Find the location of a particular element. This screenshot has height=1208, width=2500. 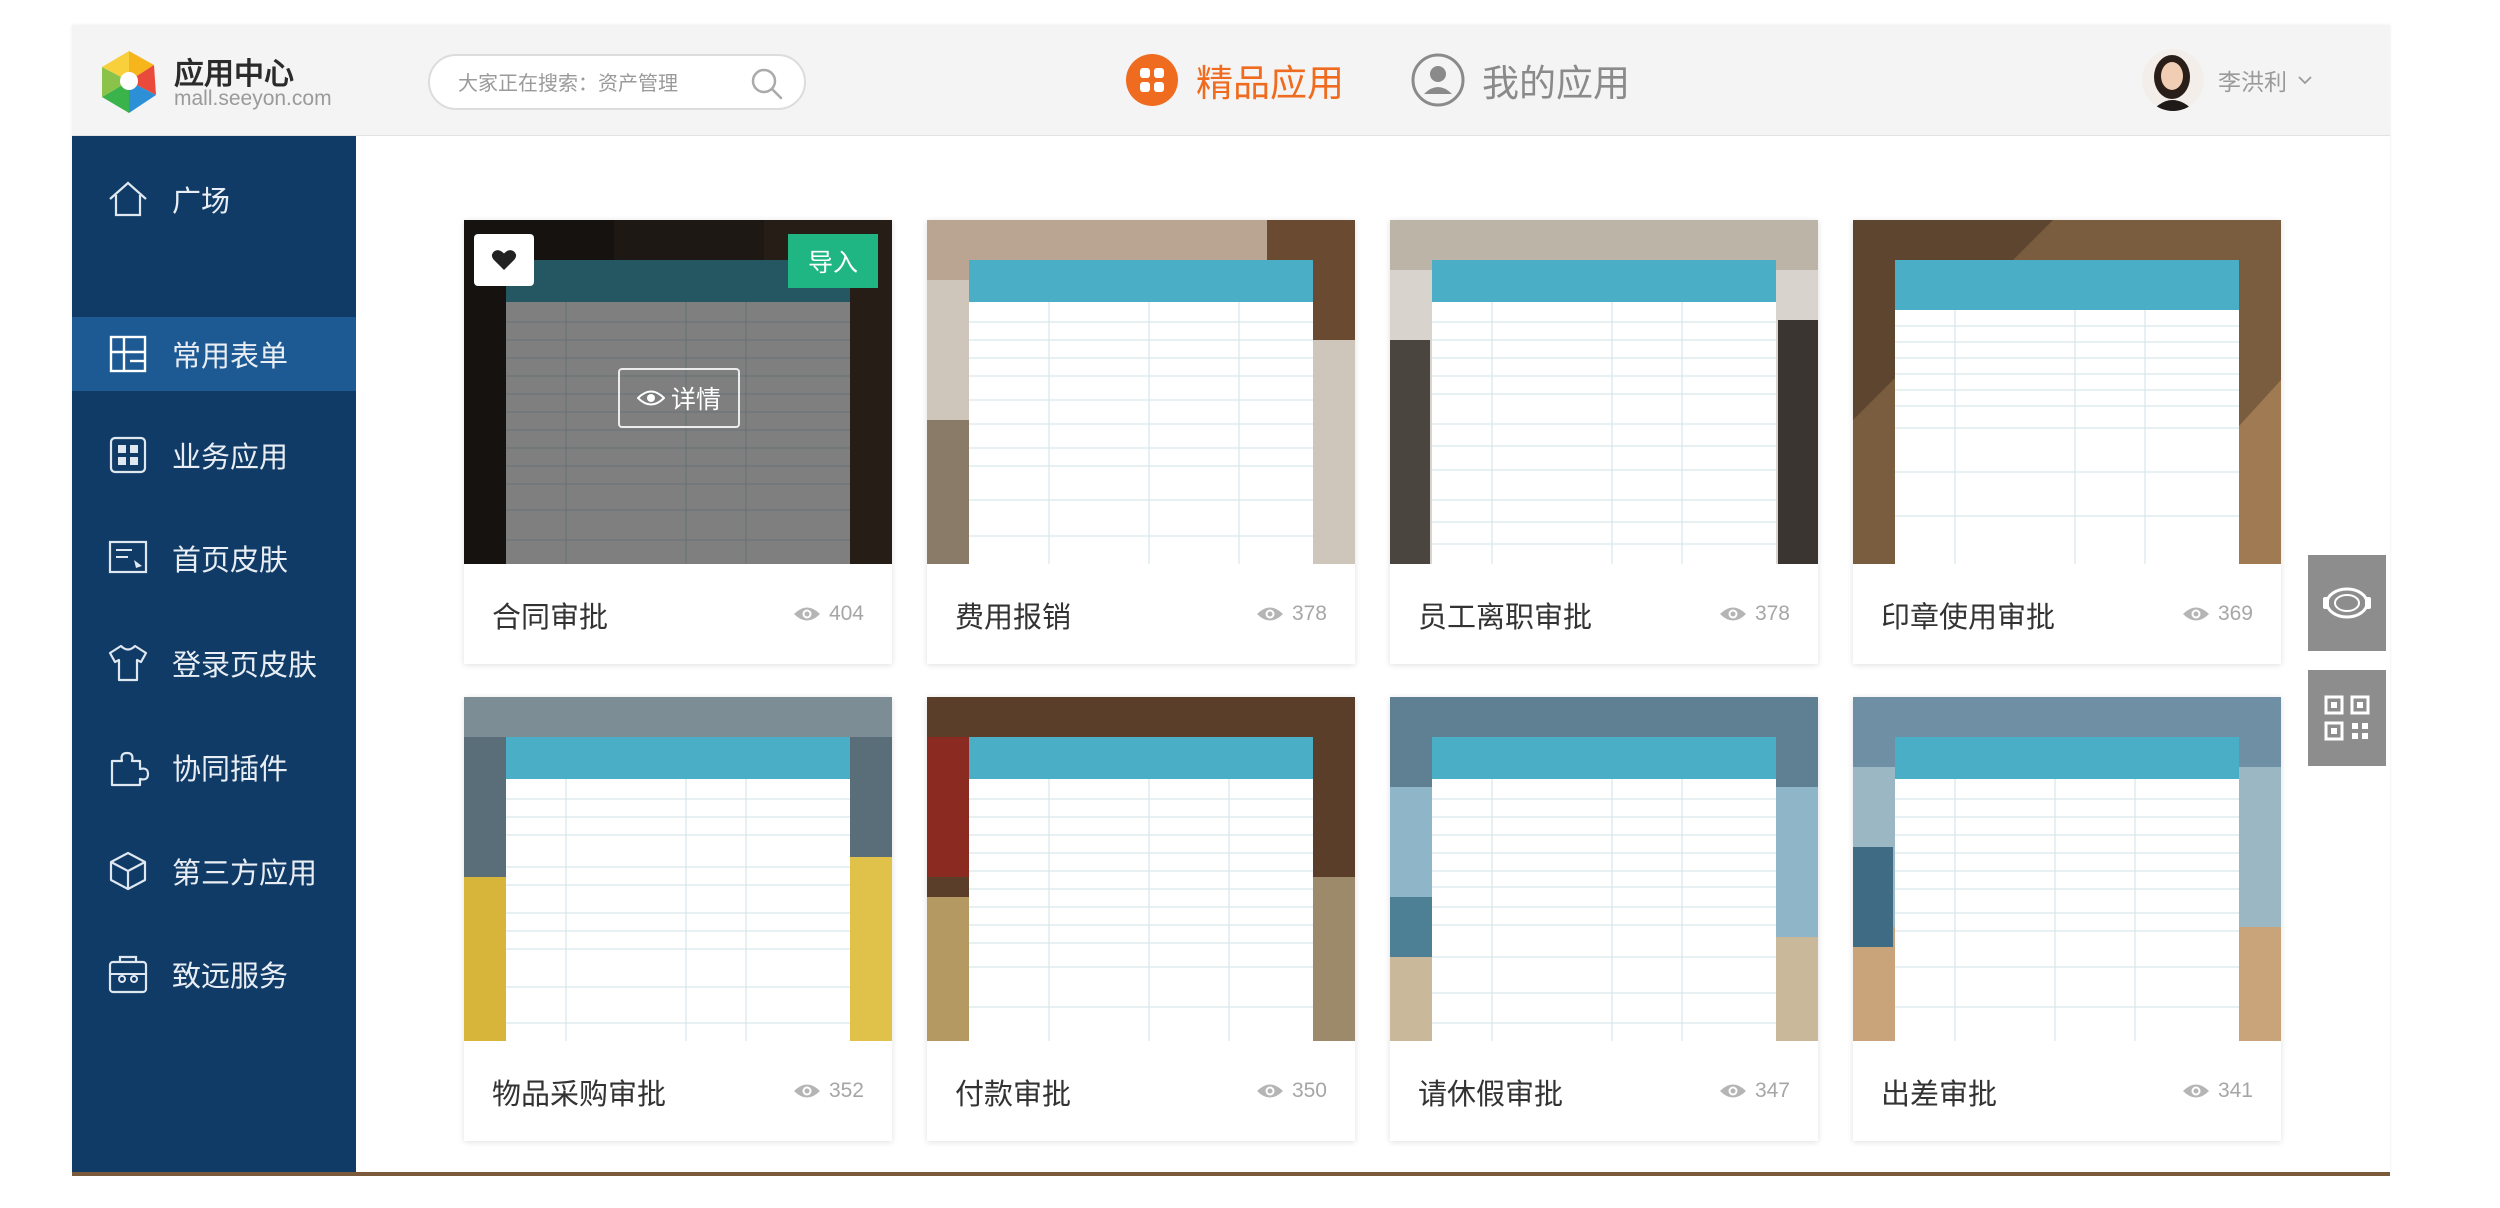

app-card: 导入 详情 合同审批 404 is located at coordinates (678, 442).